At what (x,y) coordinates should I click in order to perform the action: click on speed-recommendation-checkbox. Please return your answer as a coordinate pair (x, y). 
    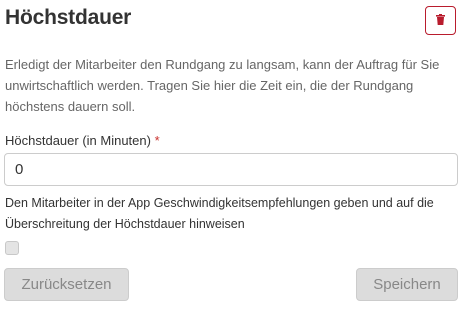
    Looking at the image, I should click on (12, 248).